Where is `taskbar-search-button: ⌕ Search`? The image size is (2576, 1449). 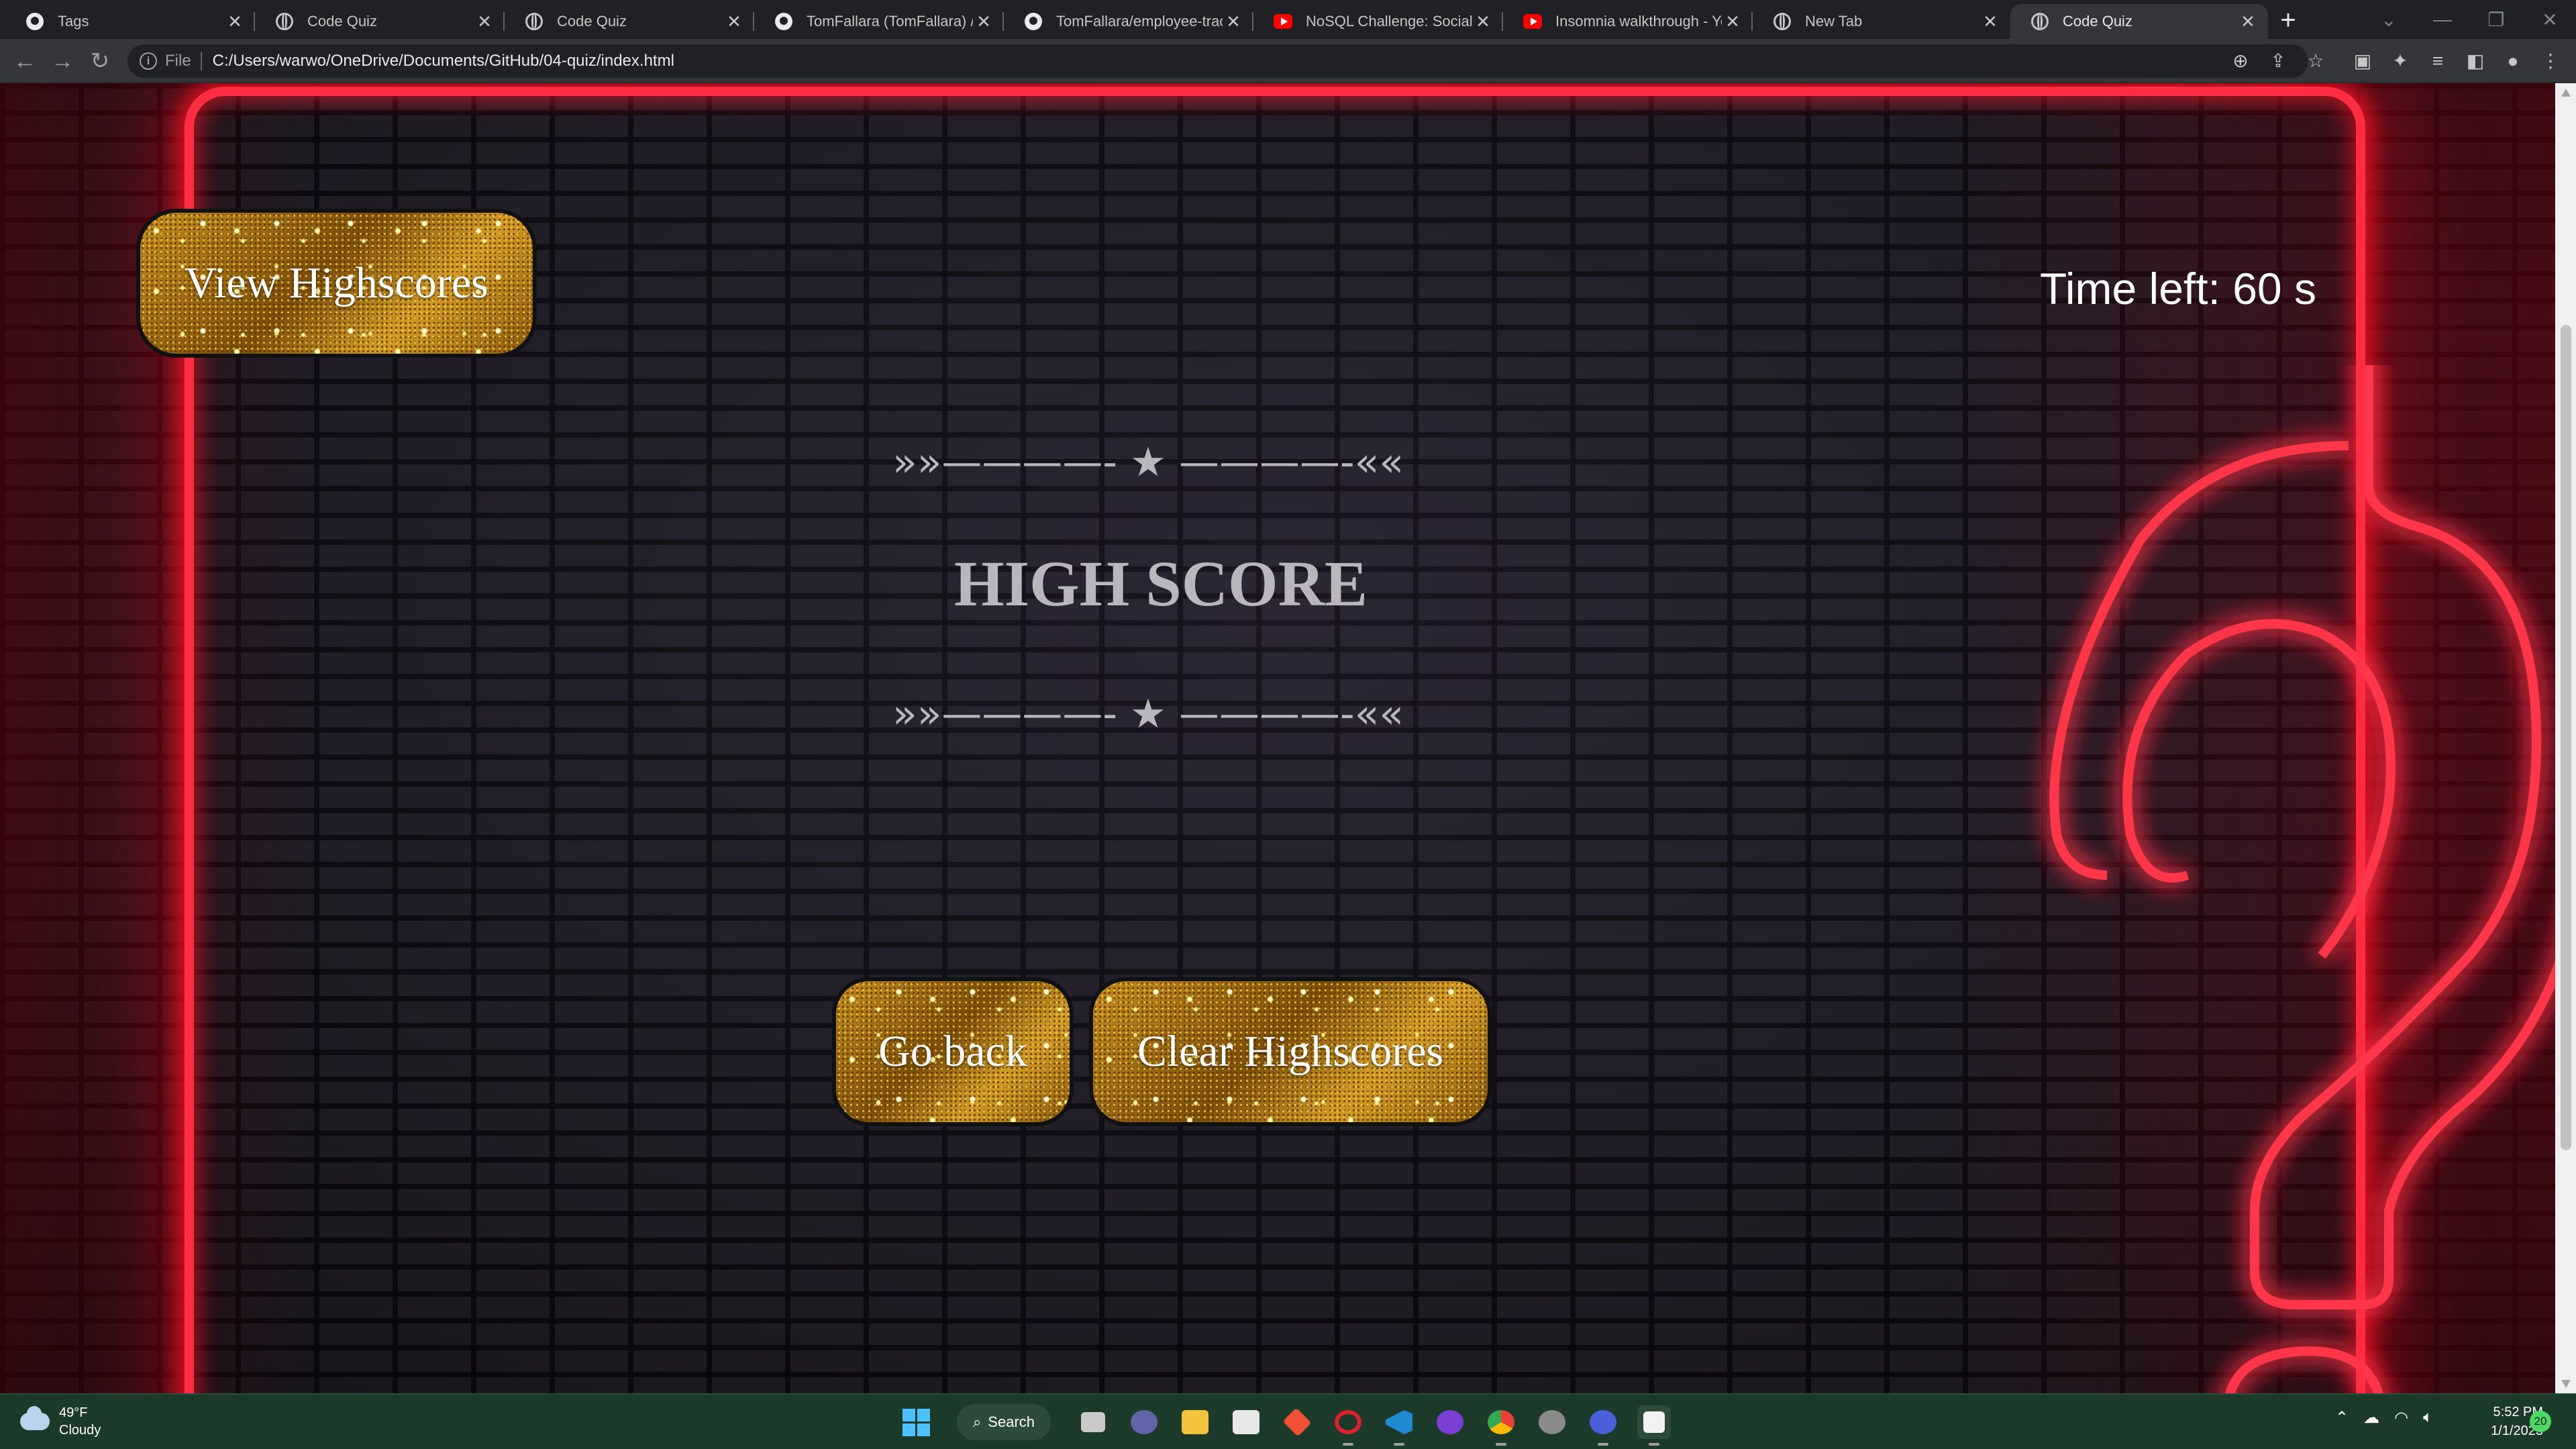 taskbar-search-button: ⌕ Search is located at coordinates (1004, 1422).